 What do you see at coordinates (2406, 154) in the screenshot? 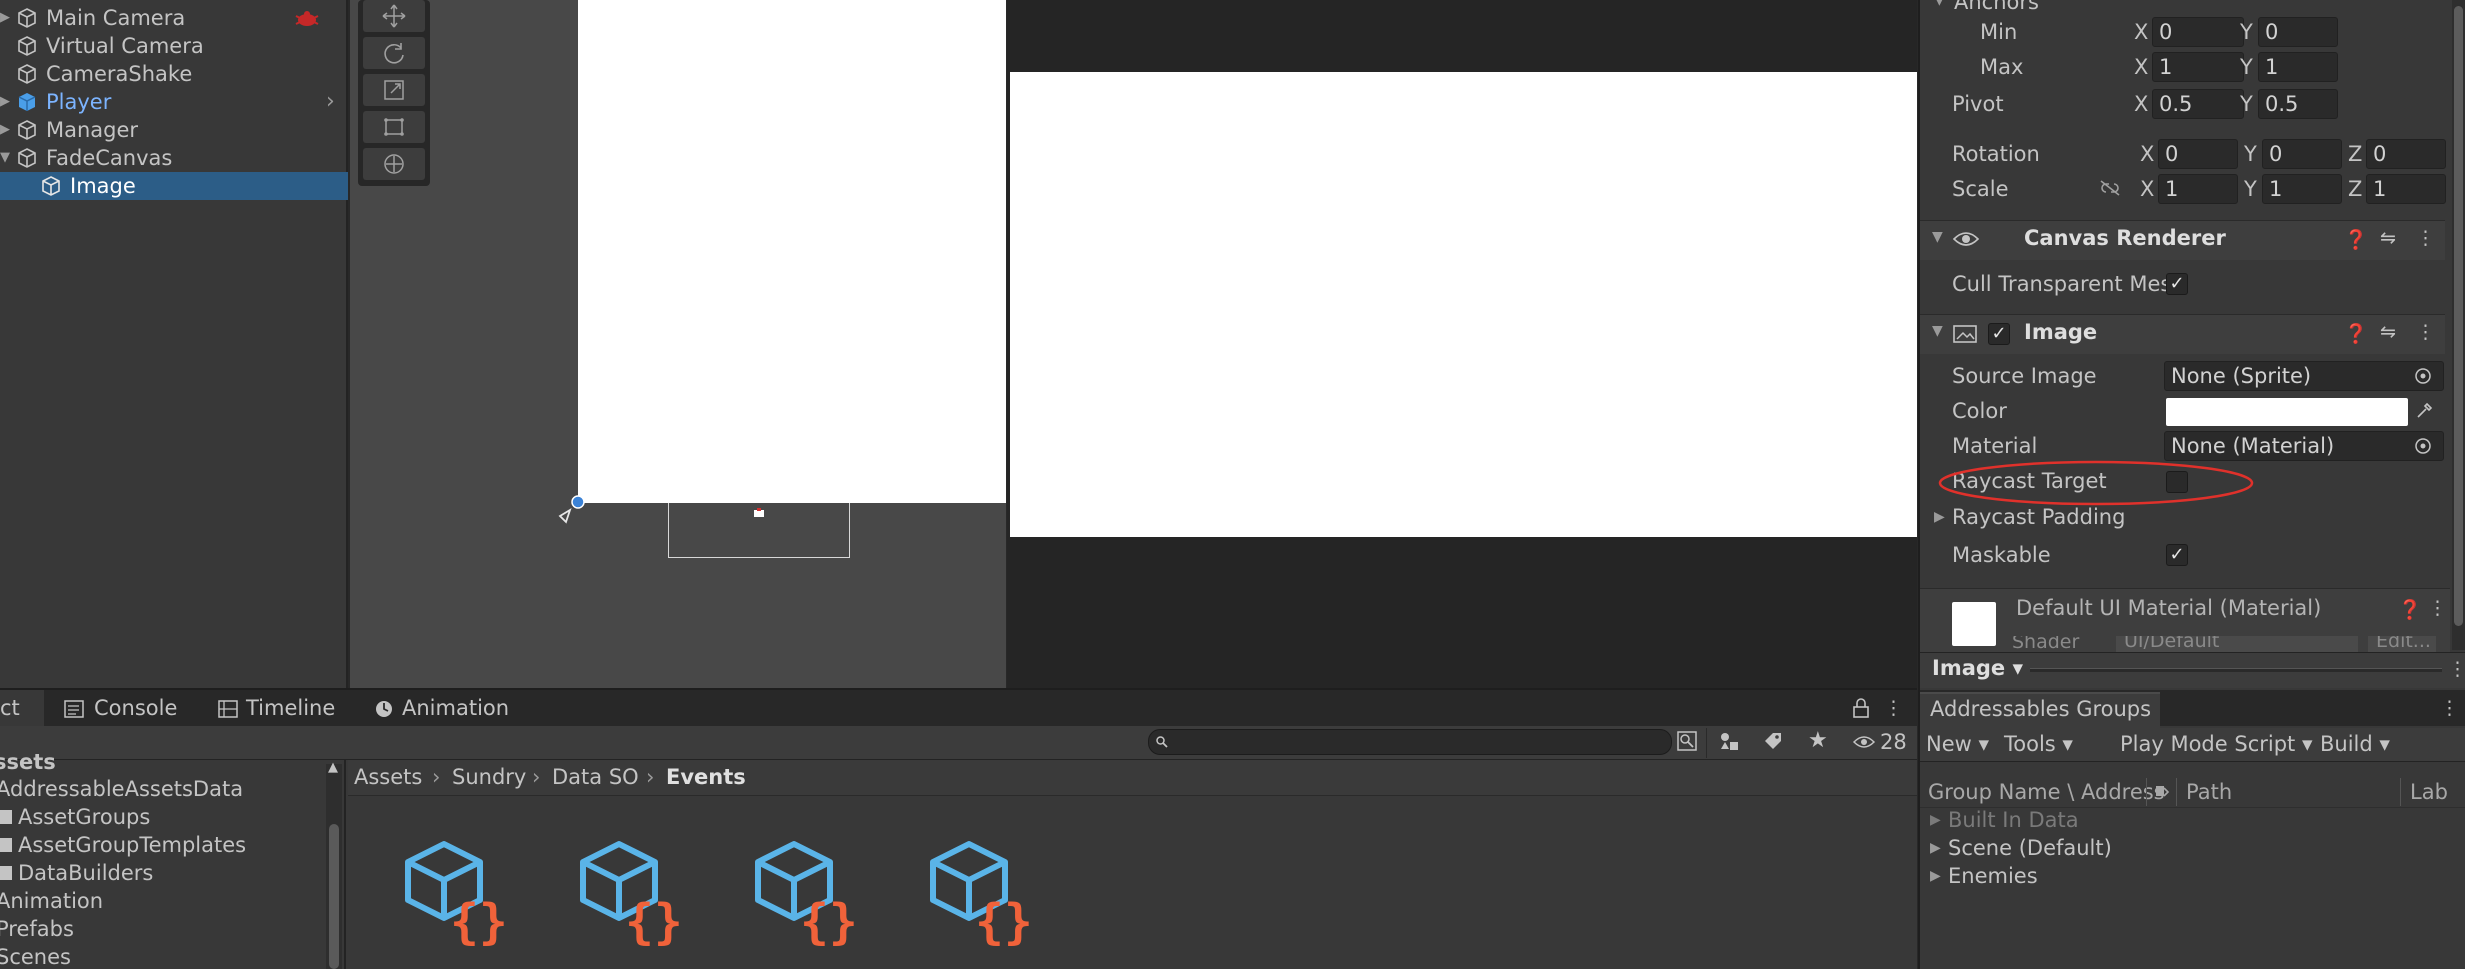
I see `rotation-z-field: 0` at bounding box center [2406, 154].